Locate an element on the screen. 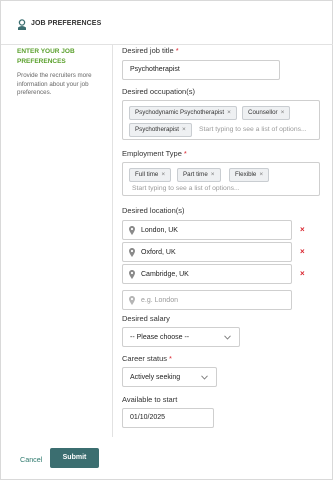 The image size is (333, 480). employment-type-label-text: Employment Type is located at coordinates (152, 153).